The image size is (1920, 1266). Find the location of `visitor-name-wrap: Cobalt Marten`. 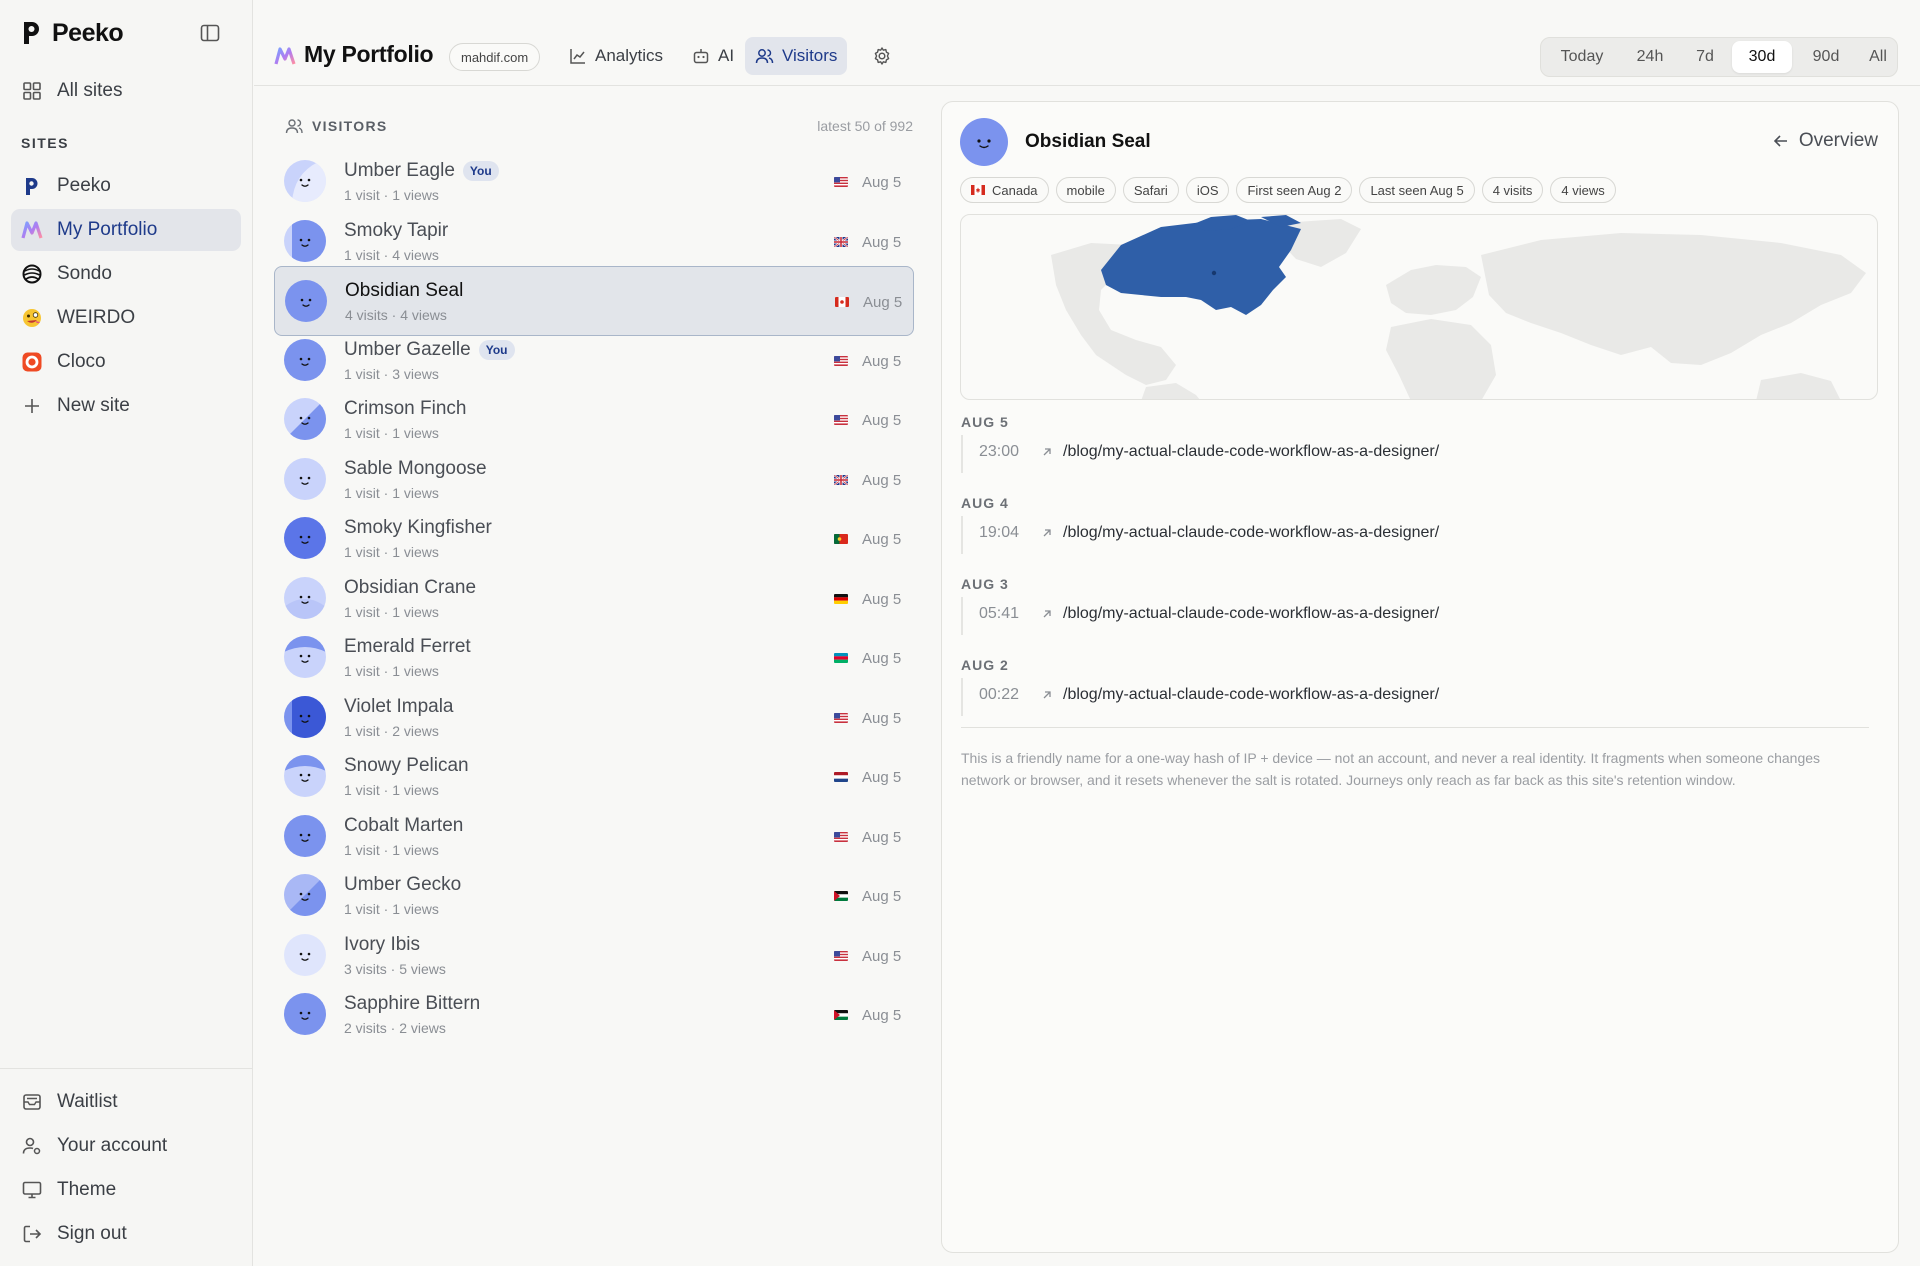

visitor-name-wrap: Cobalt Marten is located at coordinates (403, 826).